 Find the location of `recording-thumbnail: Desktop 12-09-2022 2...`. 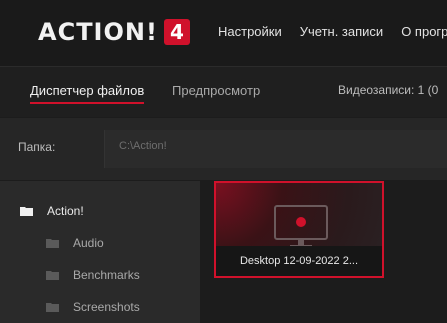

recording-thumbnail: Desktop 12-09-2022 2... is located at coordinates (299, 229).